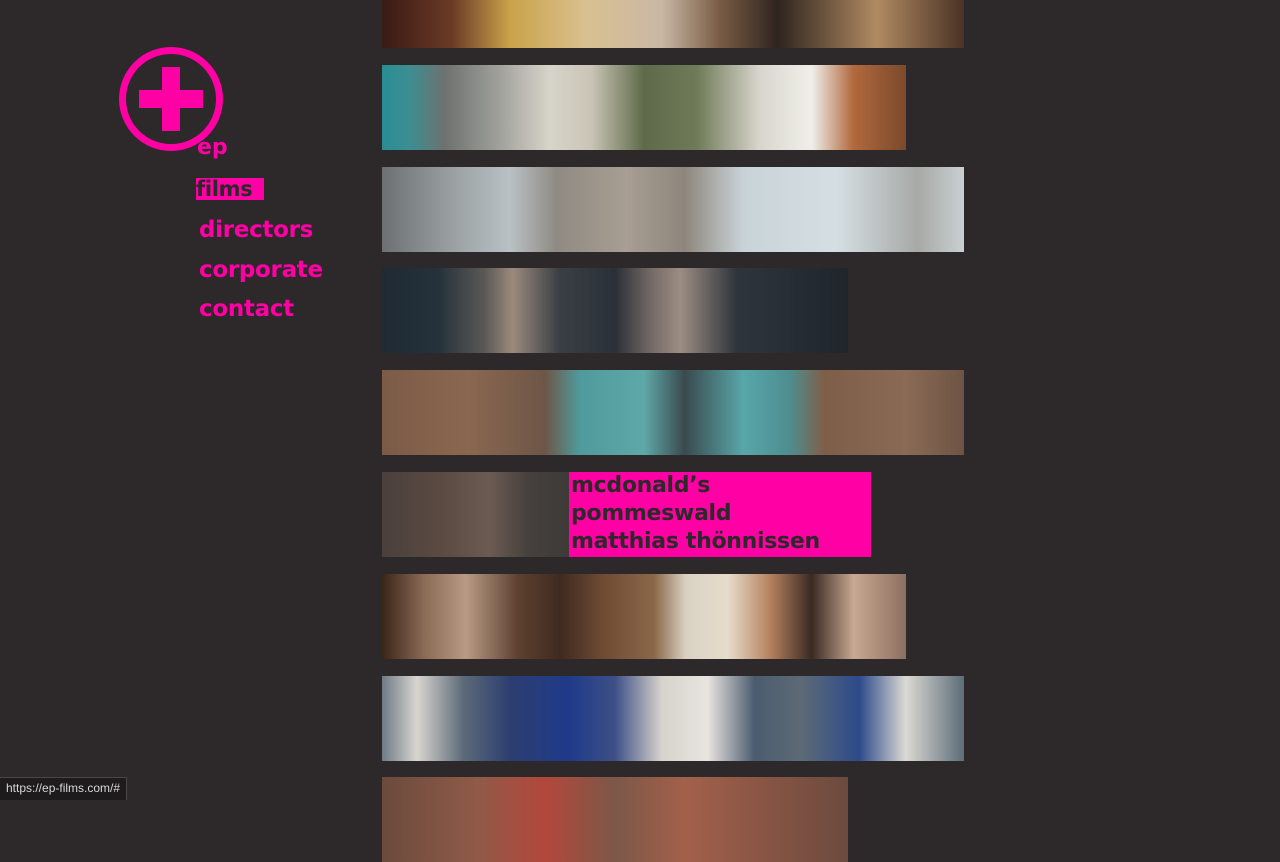 The height and width of the screenshot is (862, 1280). Describe the element at coordinates (259, 230) in the screenshot. I see `nav-item-directors: directors` at that location.